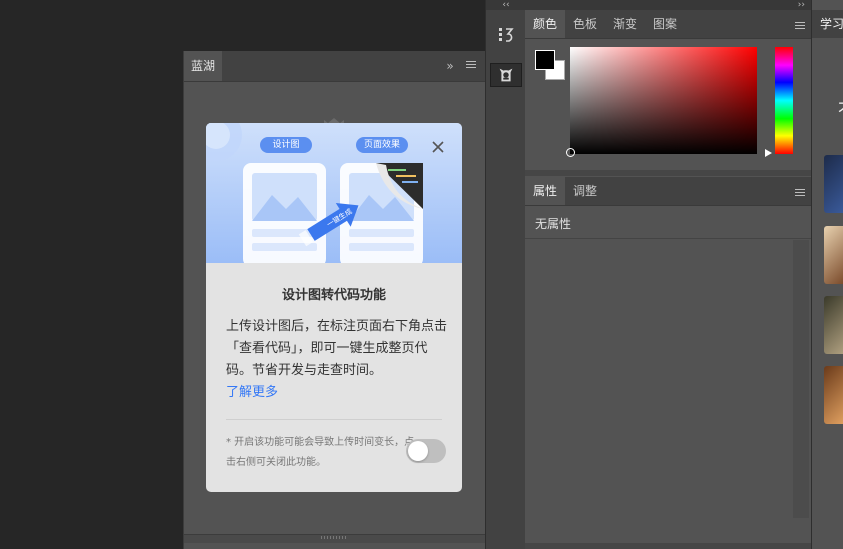 This screenshot has height=549, width=843. What do you see at coordinates (203, 66) in the screenshot?
I see `tab-lanhu: 蓝湖` at bounding box center [203, 66].